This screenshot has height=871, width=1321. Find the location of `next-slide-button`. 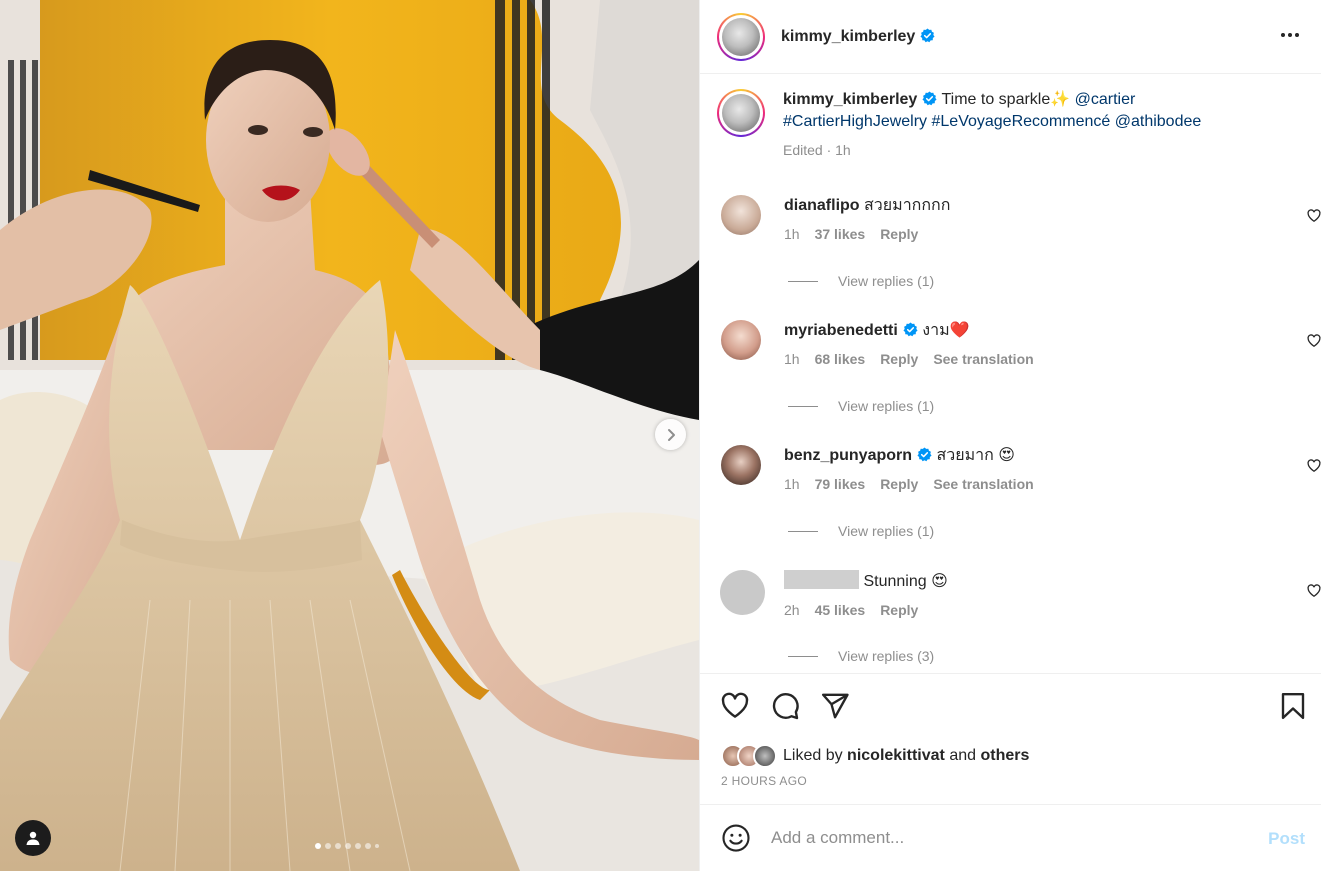

next-slide-button is located at coordinates (670, 434).